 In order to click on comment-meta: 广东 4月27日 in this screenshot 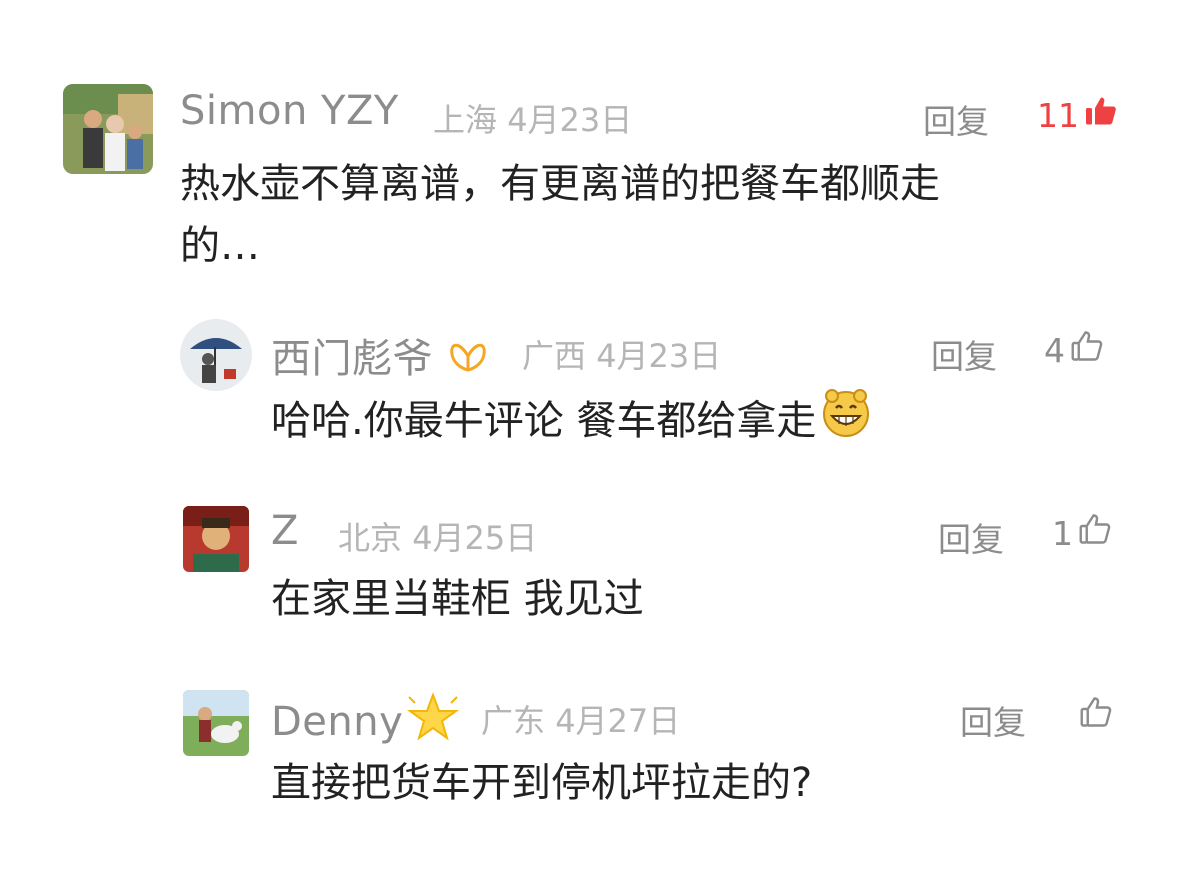, I will do `click(580, 719)`.